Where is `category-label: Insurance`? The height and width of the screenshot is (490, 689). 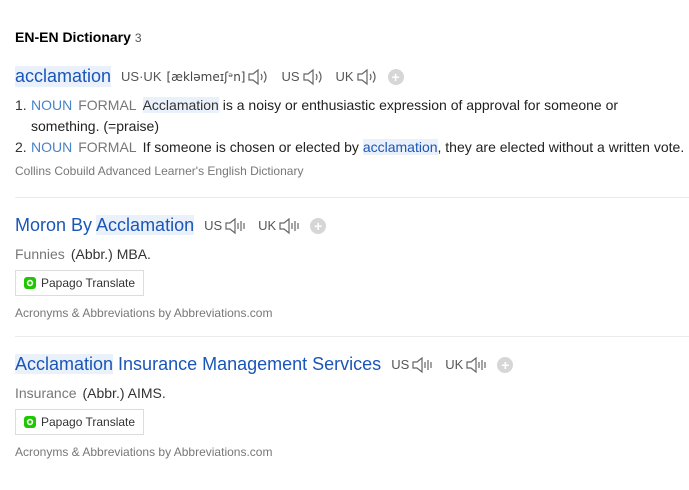
category-label: Insurance is located at coordinates (46, 393).